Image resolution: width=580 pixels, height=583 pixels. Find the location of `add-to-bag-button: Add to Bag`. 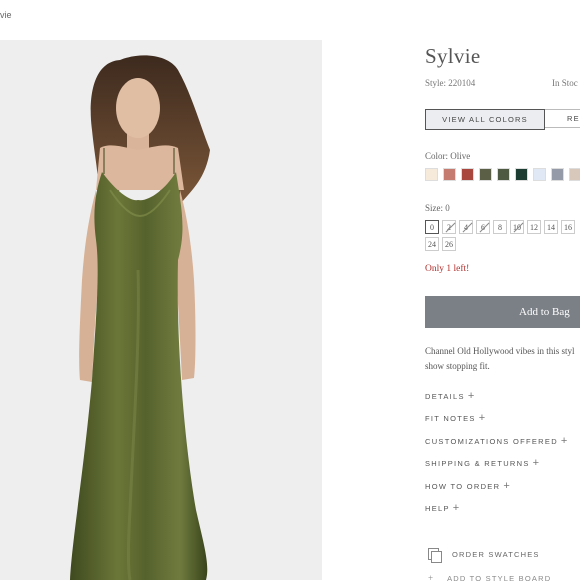

add-to-bag-button: Add to Bag is located at coordinates (502, 312).